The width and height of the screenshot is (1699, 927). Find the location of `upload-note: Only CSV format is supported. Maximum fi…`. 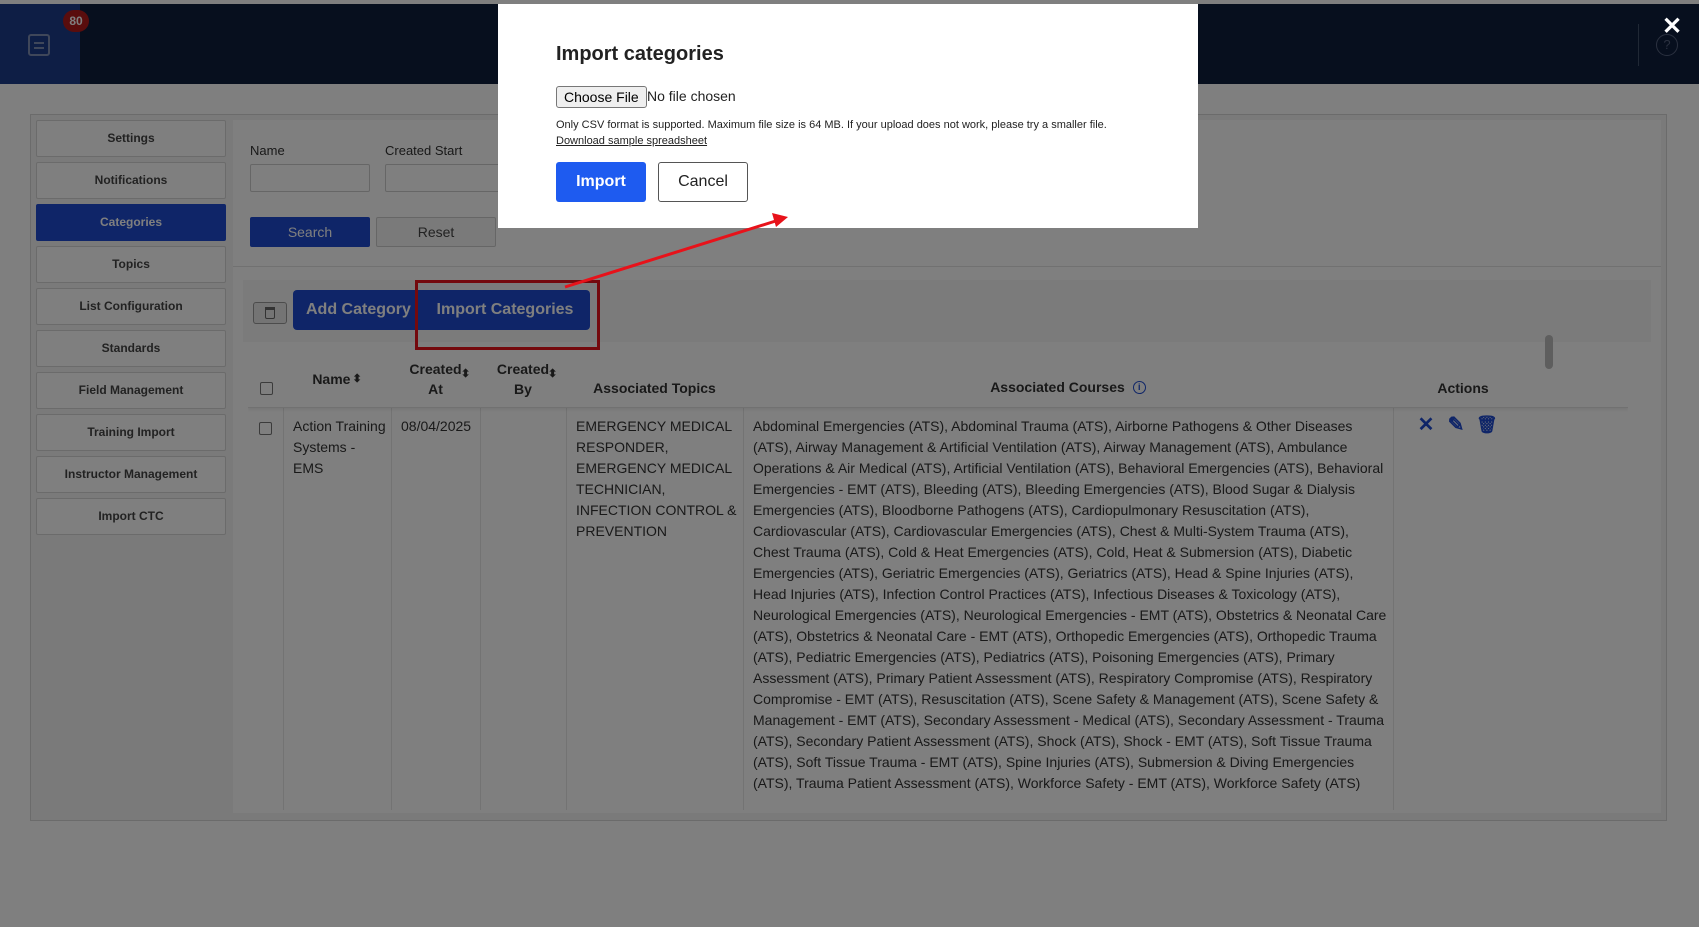

upload-note: Only CSV format is supported. Maximum fi… is located at coordinates (831, 125).